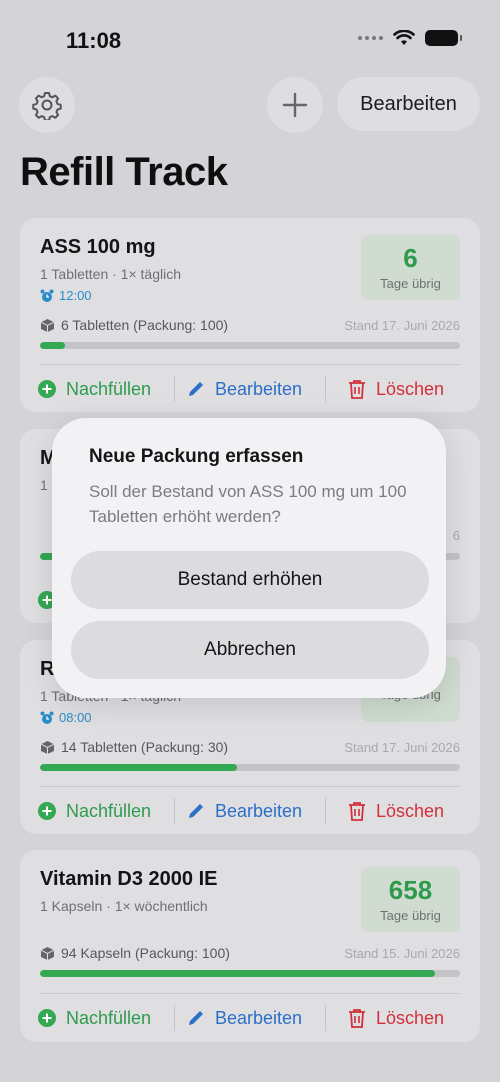 The image size is (500, 1082). What do you see at coordinates (410, 258) in the screenshot?
I see `days-left-value: 6` at bounding box center [410, 258].